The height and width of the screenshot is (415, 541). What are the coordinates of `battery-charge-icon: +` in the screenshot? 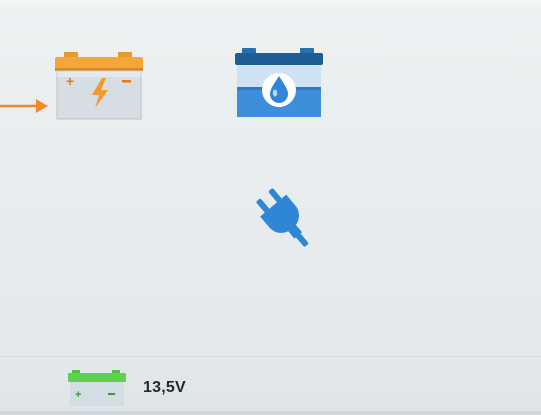 It's located at (99, 86).